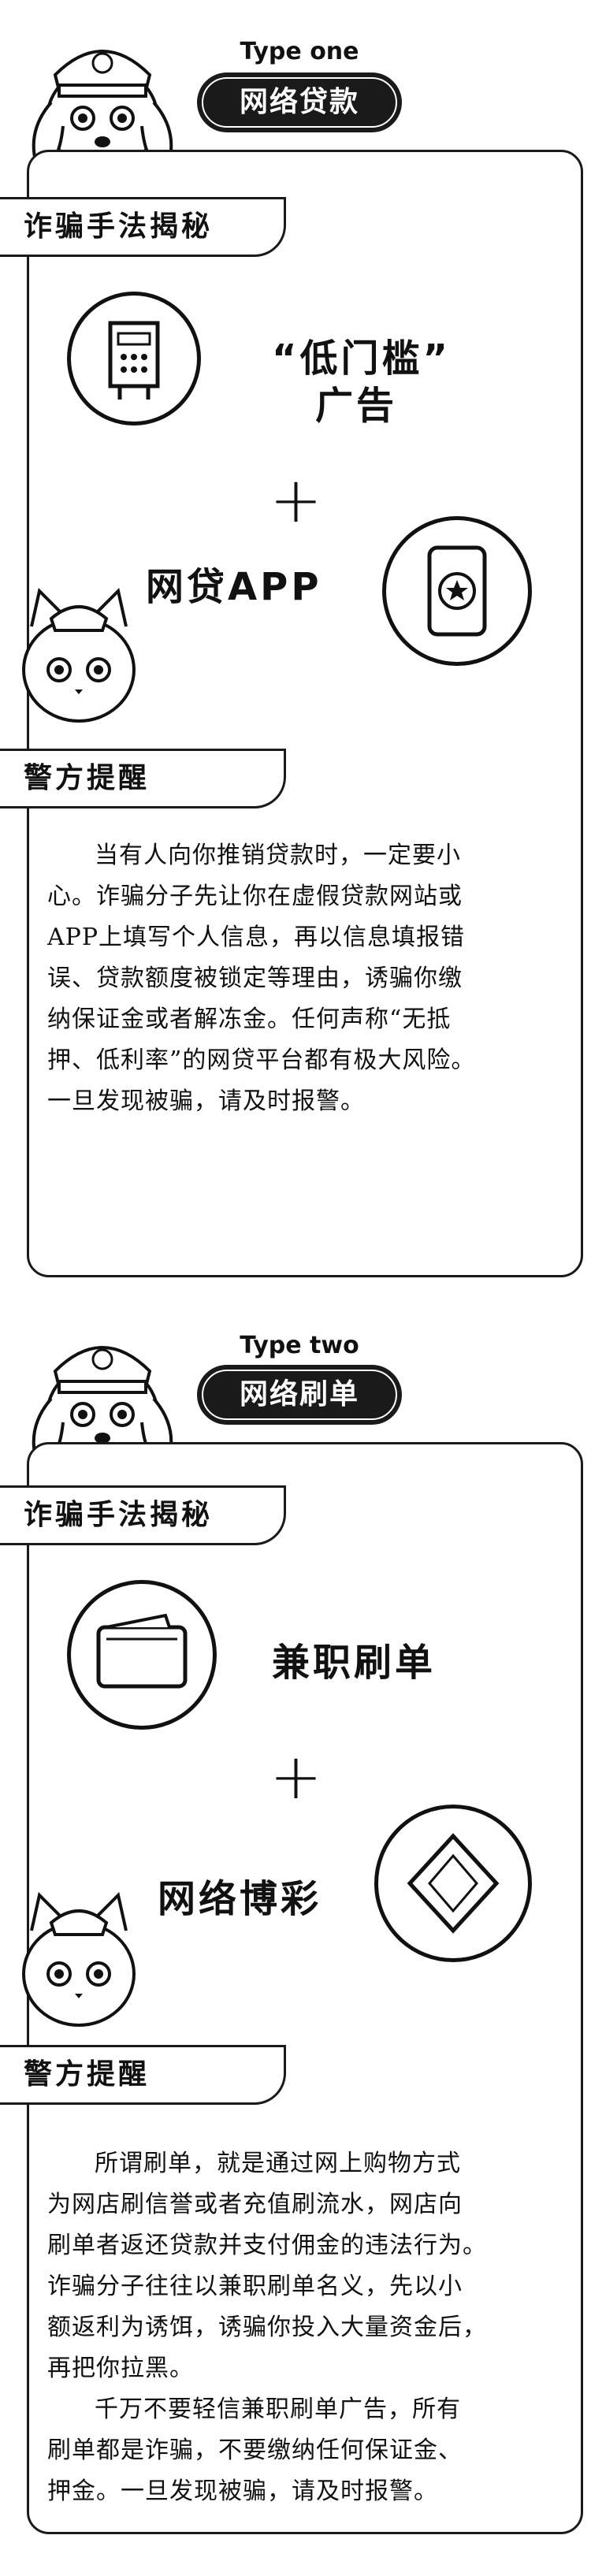 This screenshot has height=2576, width=591. What do you see at coordinates (357, 406) in the screenshot?
I see `ad-label-line2: 广告` at bounding box center [357, 406].